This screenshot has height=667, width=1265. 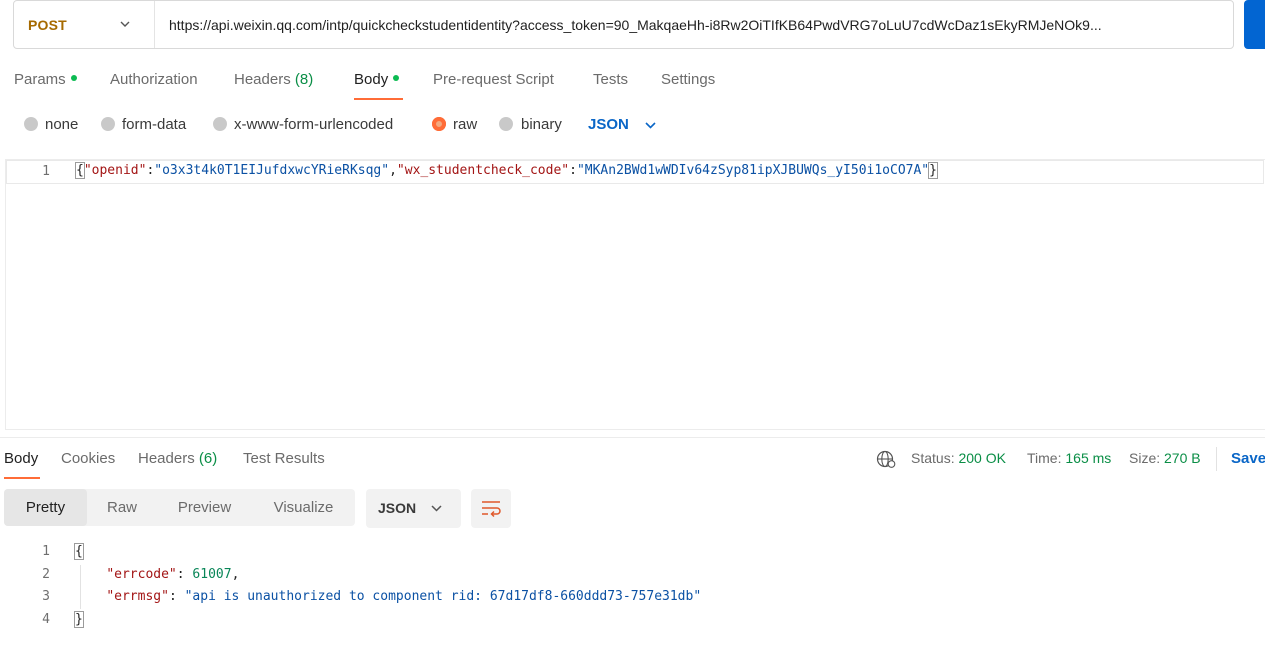 What do you see at coordinates (46, 619) in the screenshot?
I see `line-number: 4` at bounding box center [46, 619].